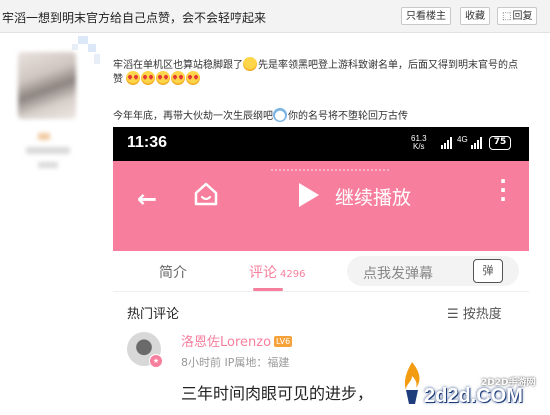 The width and height of the screenshot is (550, 415). I want to click on tab-comments-label: 评论, so click(263, 273).